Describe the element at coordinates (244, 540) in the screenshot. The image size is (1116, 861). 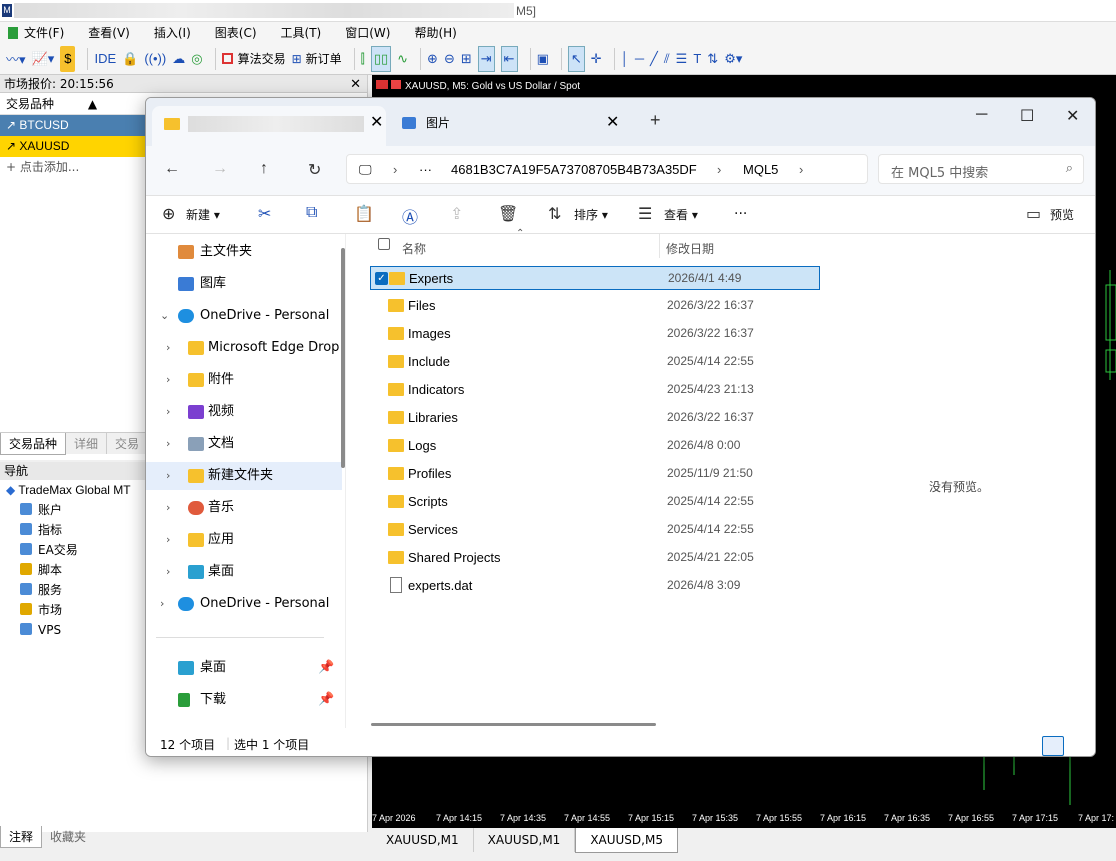
I see `nav-item-apps: › 应用` at that location.